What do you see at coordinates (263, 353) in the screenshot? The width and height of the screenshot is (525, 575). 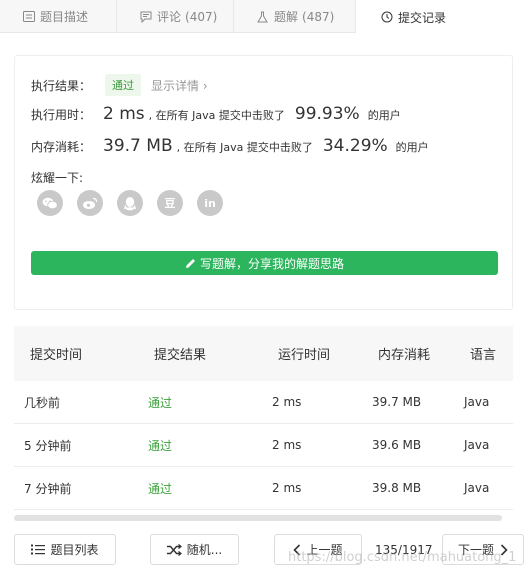 I see `table-header: 提交时间 提交结果 运行时间 内存消耗 语言` at bounding box center [263, 353].